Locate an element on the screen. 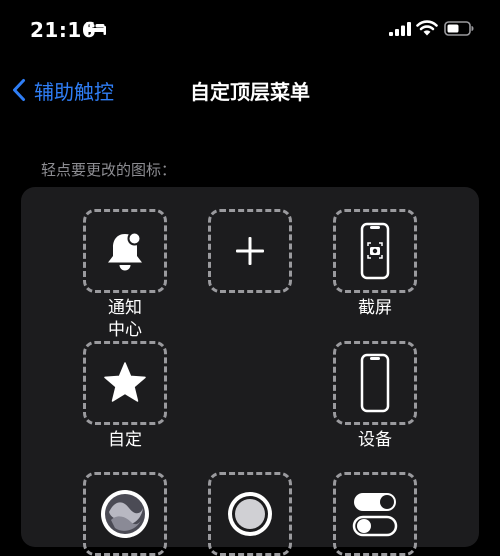 The height and width of the screenshot is (556, 500). nav-bar: 辅助触控 自定顶层菜单 is located at coordinates (250, 90).